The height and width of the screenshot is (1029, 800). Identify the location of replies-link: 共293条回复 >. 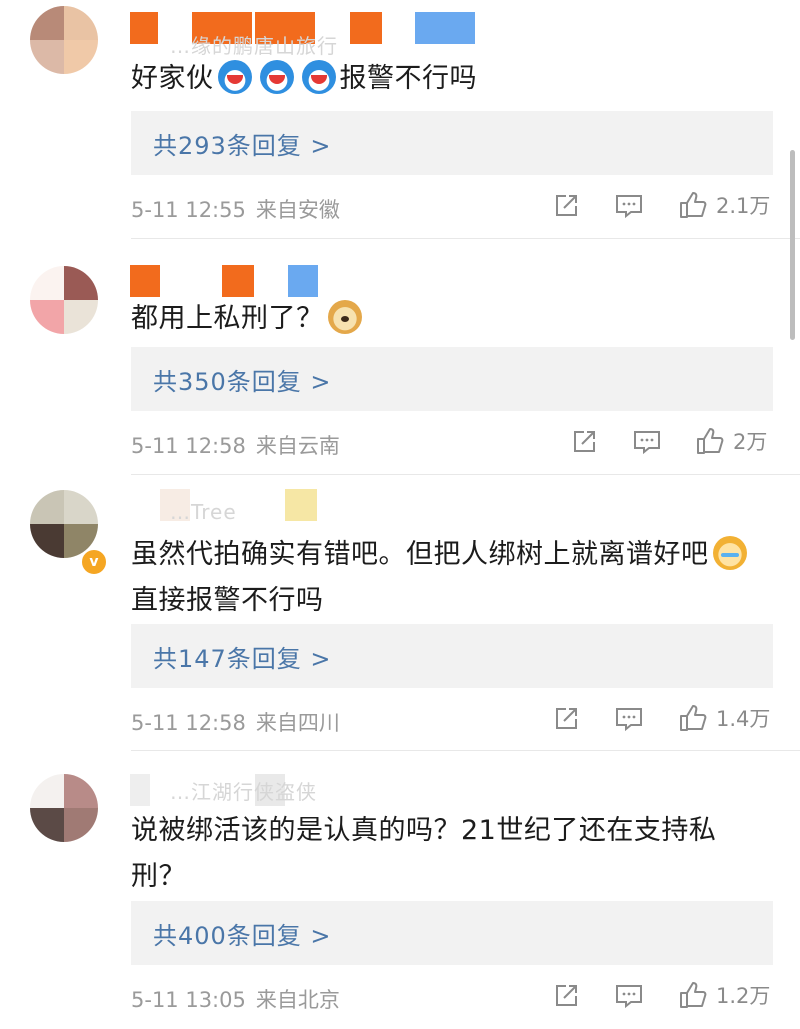
(452, 143).